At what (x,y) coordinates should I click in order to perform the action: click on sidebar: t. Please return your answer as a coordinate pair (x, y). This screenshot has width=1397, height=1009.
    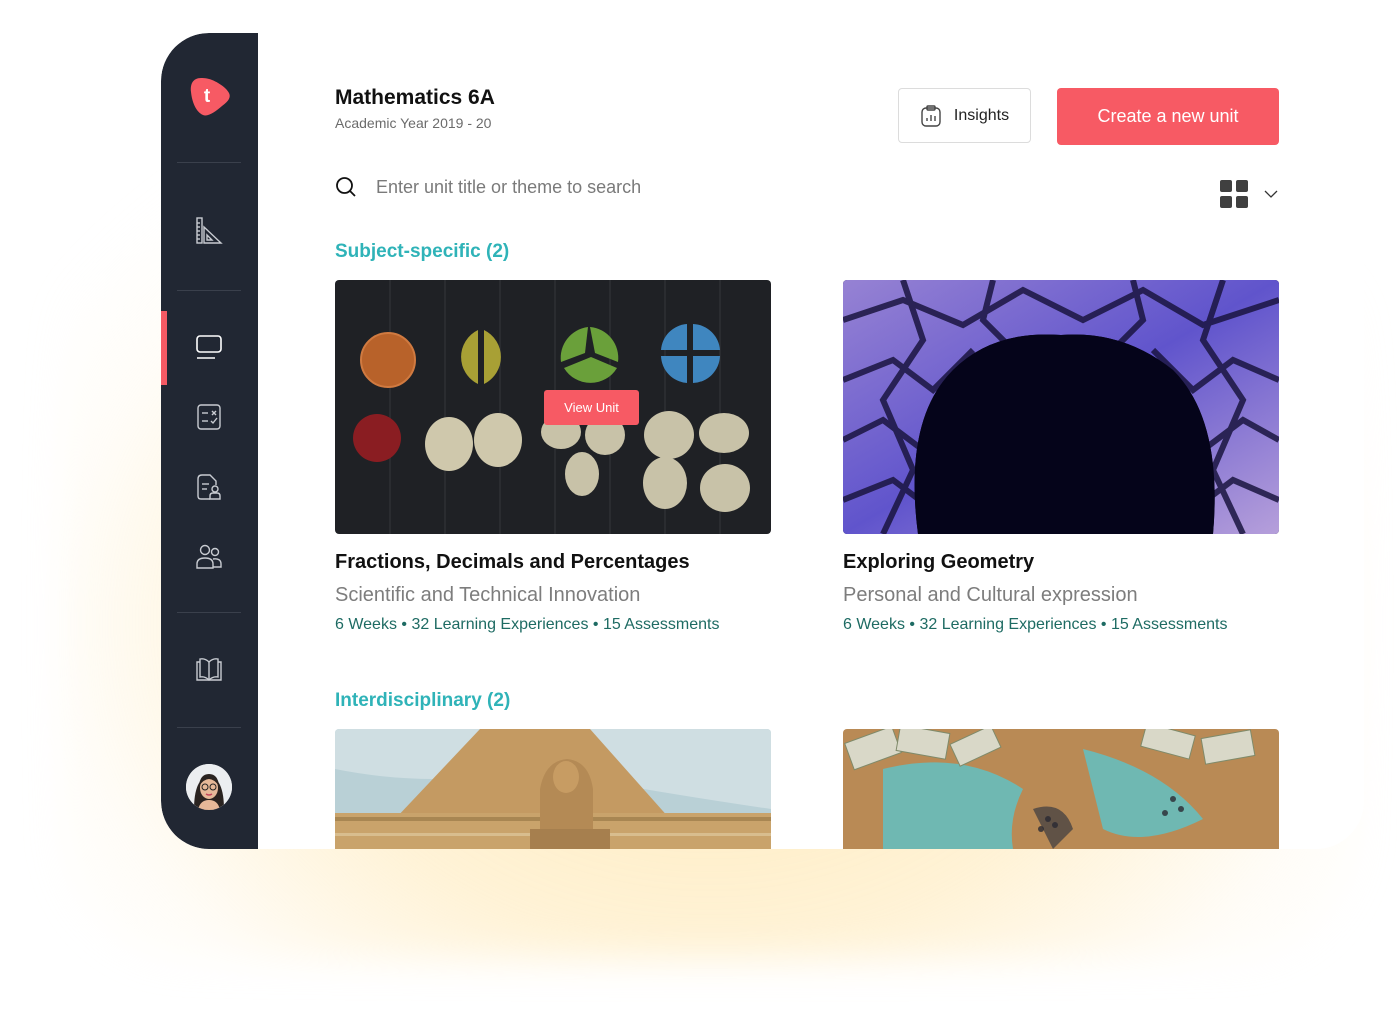
    Looking at the image, I should click on (209, 441).